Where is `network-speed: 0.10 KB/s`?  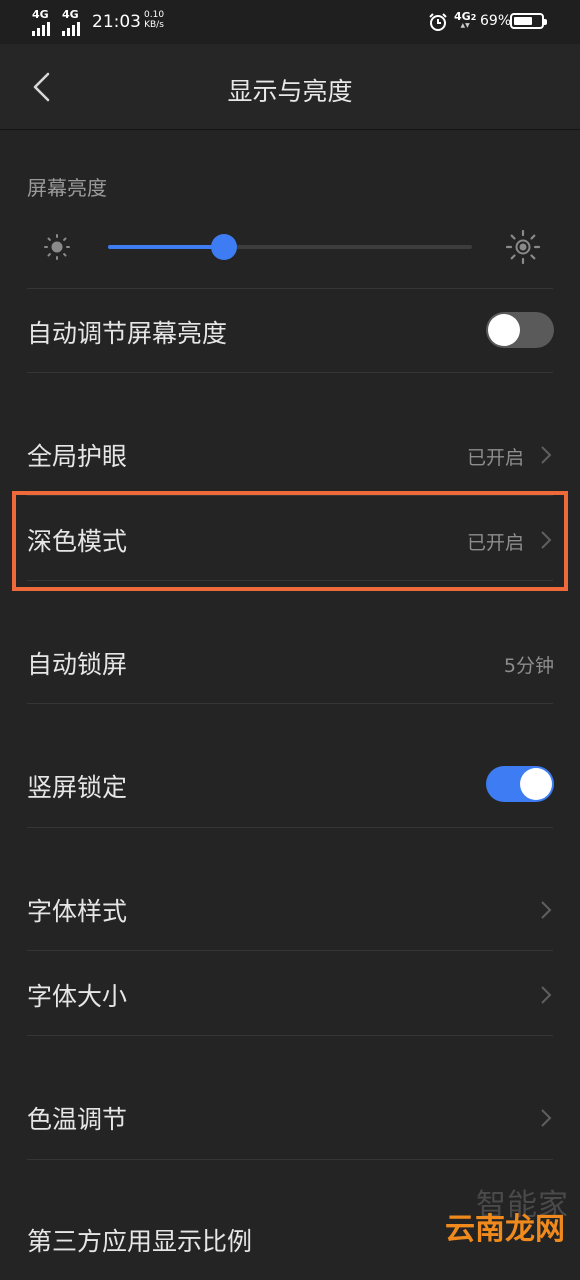 network-speed: 0.10 KB/s is located at coordinates (154, 20).